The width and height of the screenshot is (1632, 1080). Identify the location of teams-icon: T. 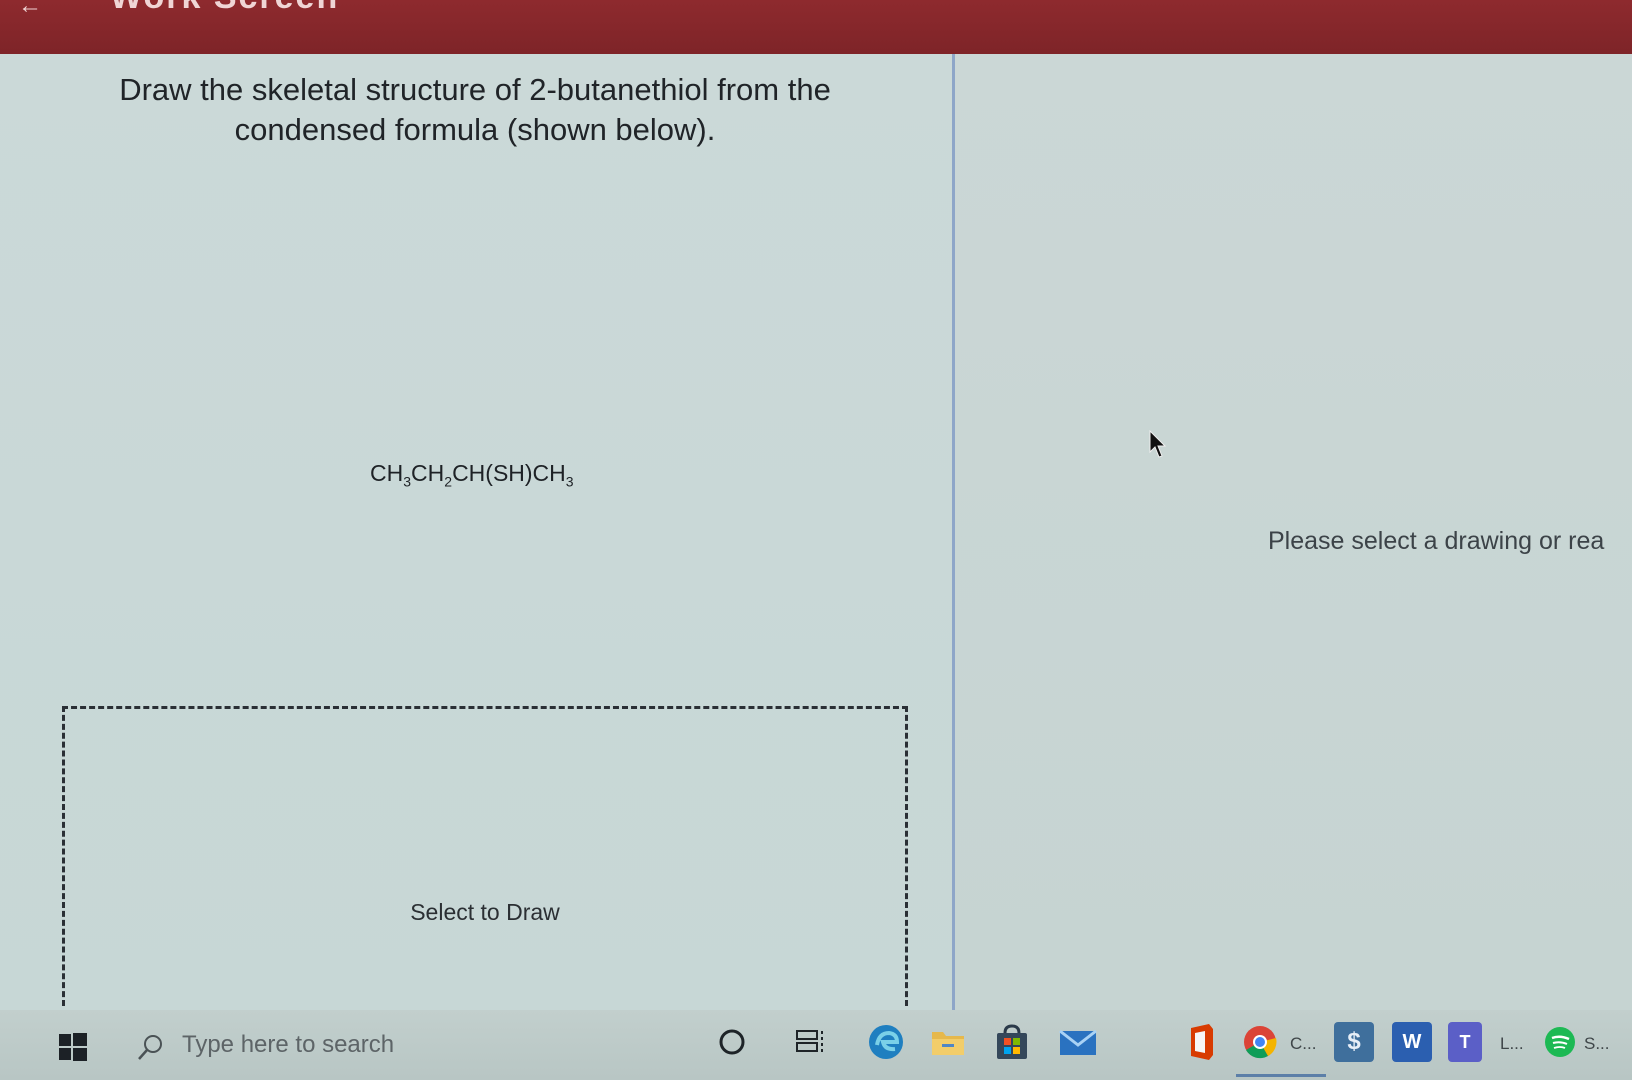
(1465, 1042).